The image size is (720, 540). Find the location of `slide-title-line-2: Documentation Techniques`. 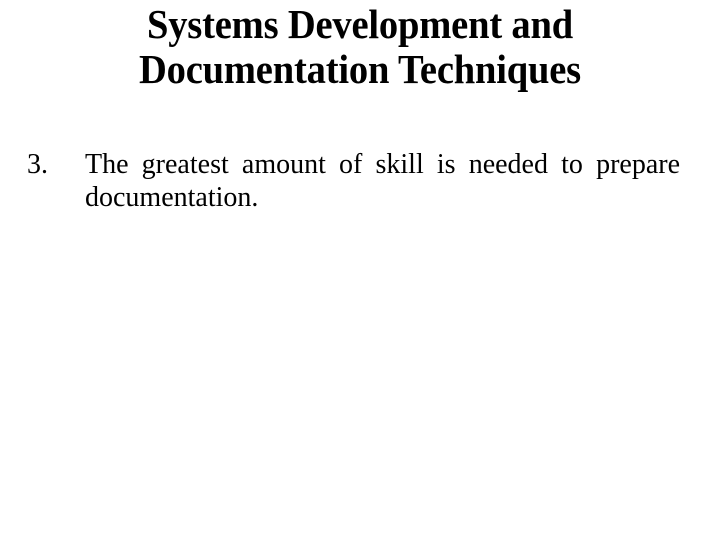

slide-title-line-2: Documentation Techniques is located at coordinates (360, 69).